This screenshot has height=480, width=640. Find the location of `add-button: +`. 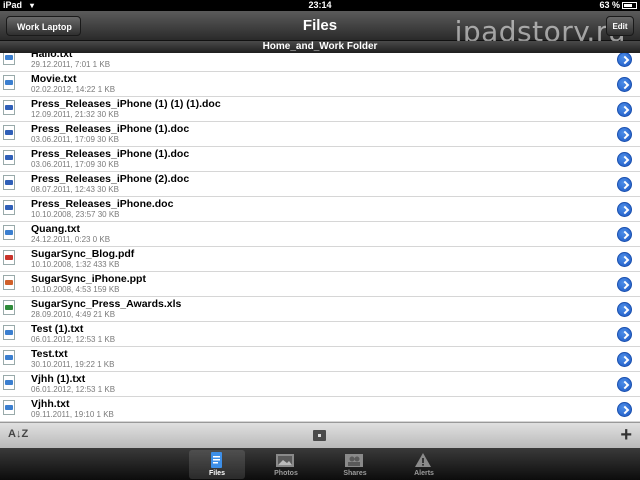

add-button: + is located at coordinates (626, 435).